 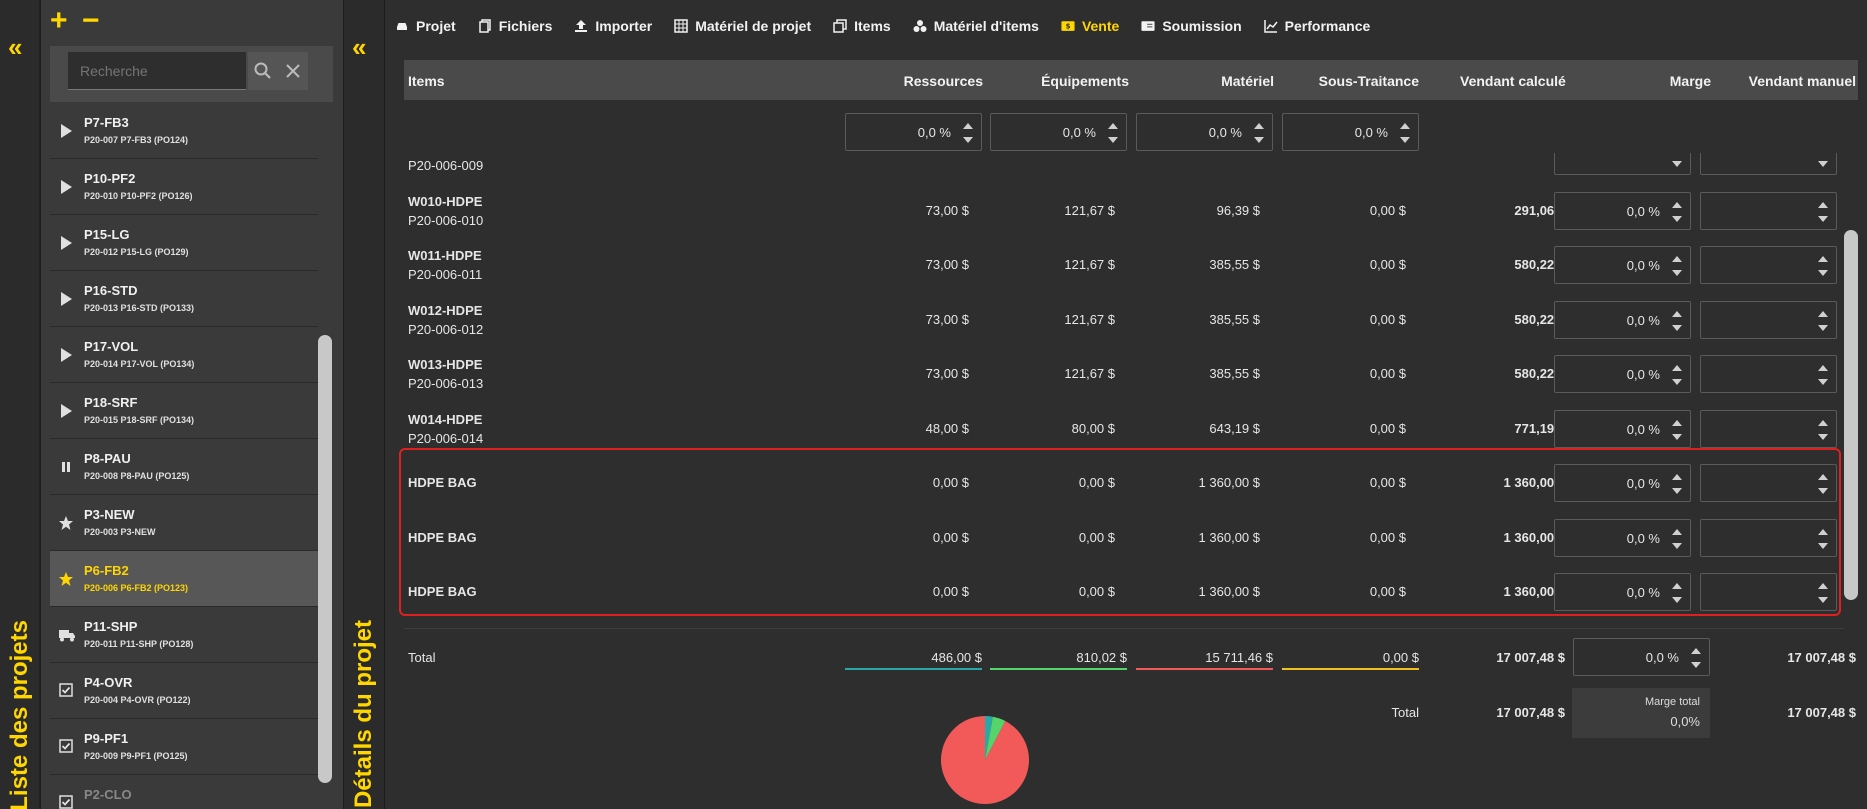 I want to click on col-ressources: Ressources, so click(x=921, y=81).